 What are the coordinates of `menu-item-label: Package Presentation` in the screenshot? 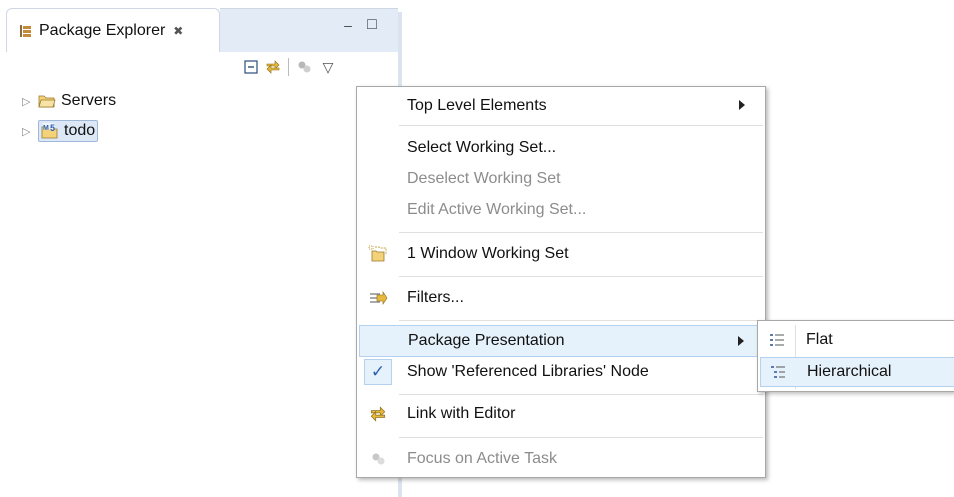 It's located at (486, 340).